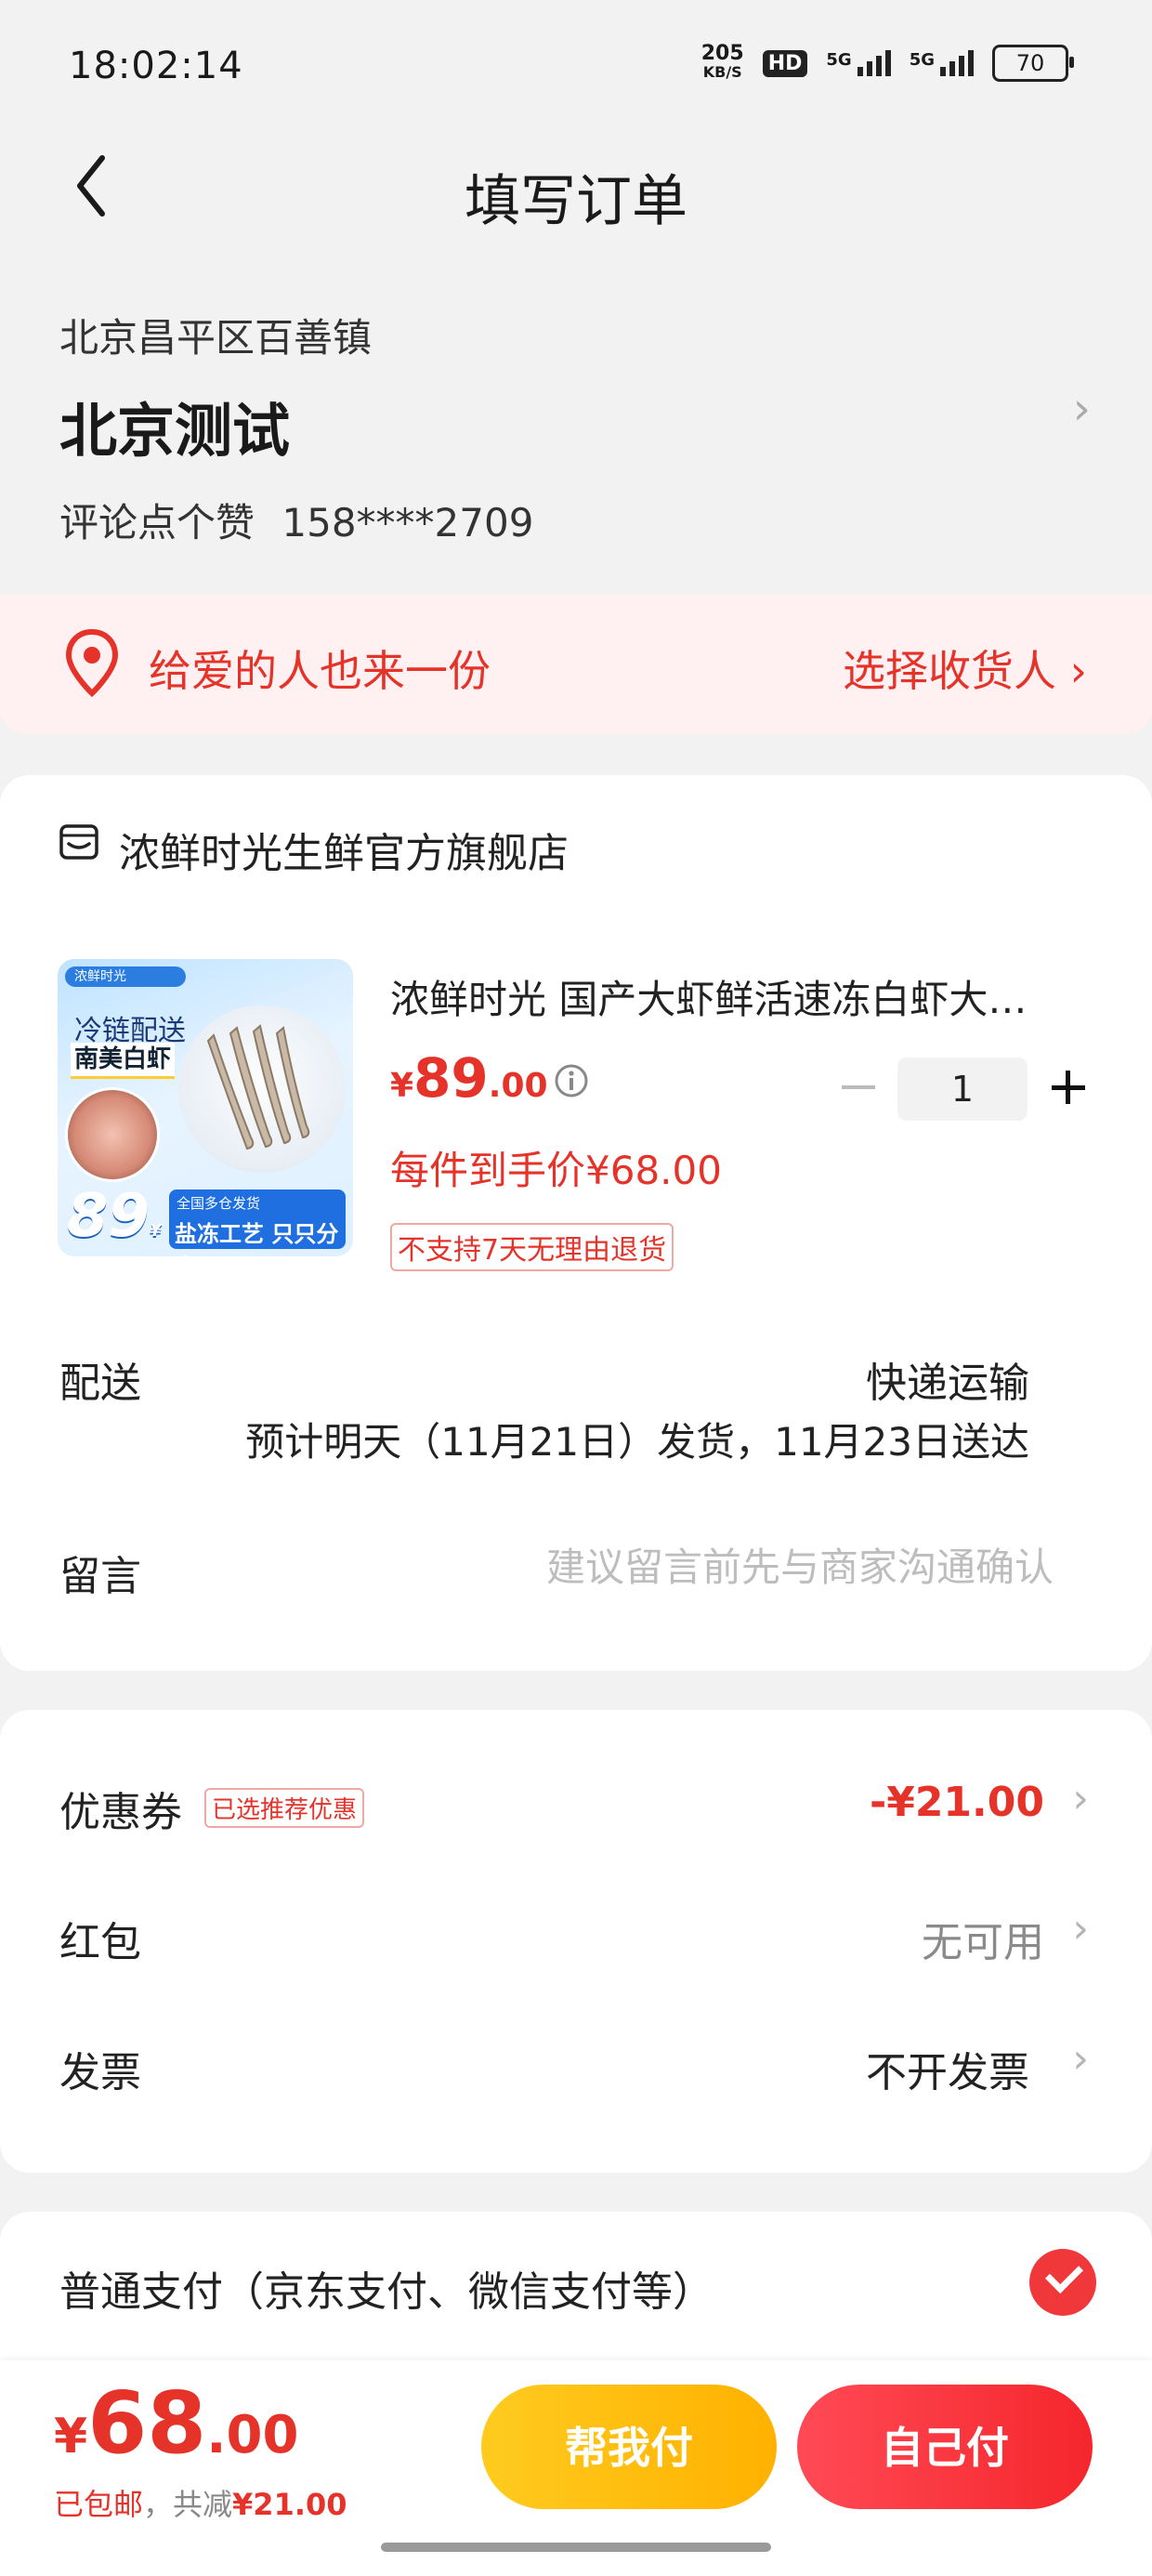 This screenshot has width=1152, height=2576. What do you see at coordinates (571, 1080) in the screenshot?
I see `info-icon` at bounding box center [571, 1080].